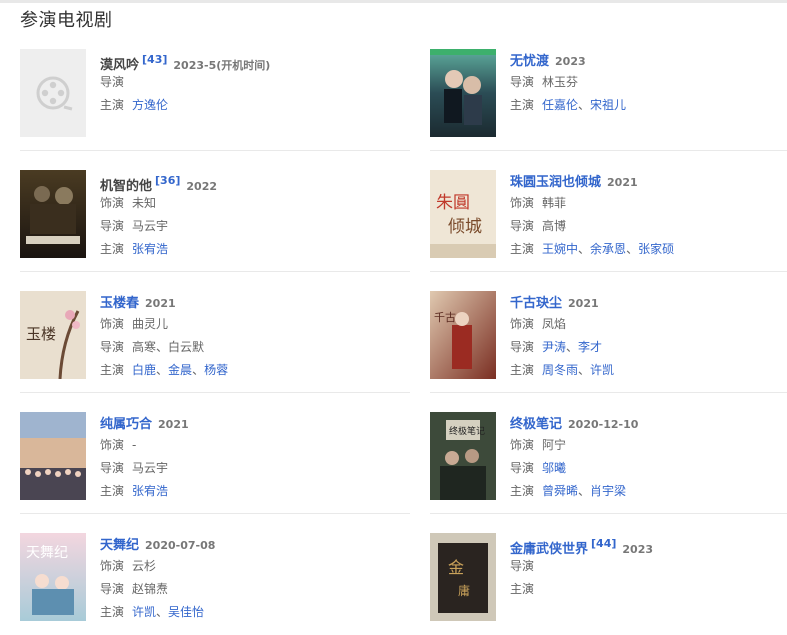 This screenshot has width=787, height=635. I want to click on cast-name: 金晨, so click(180, 370).